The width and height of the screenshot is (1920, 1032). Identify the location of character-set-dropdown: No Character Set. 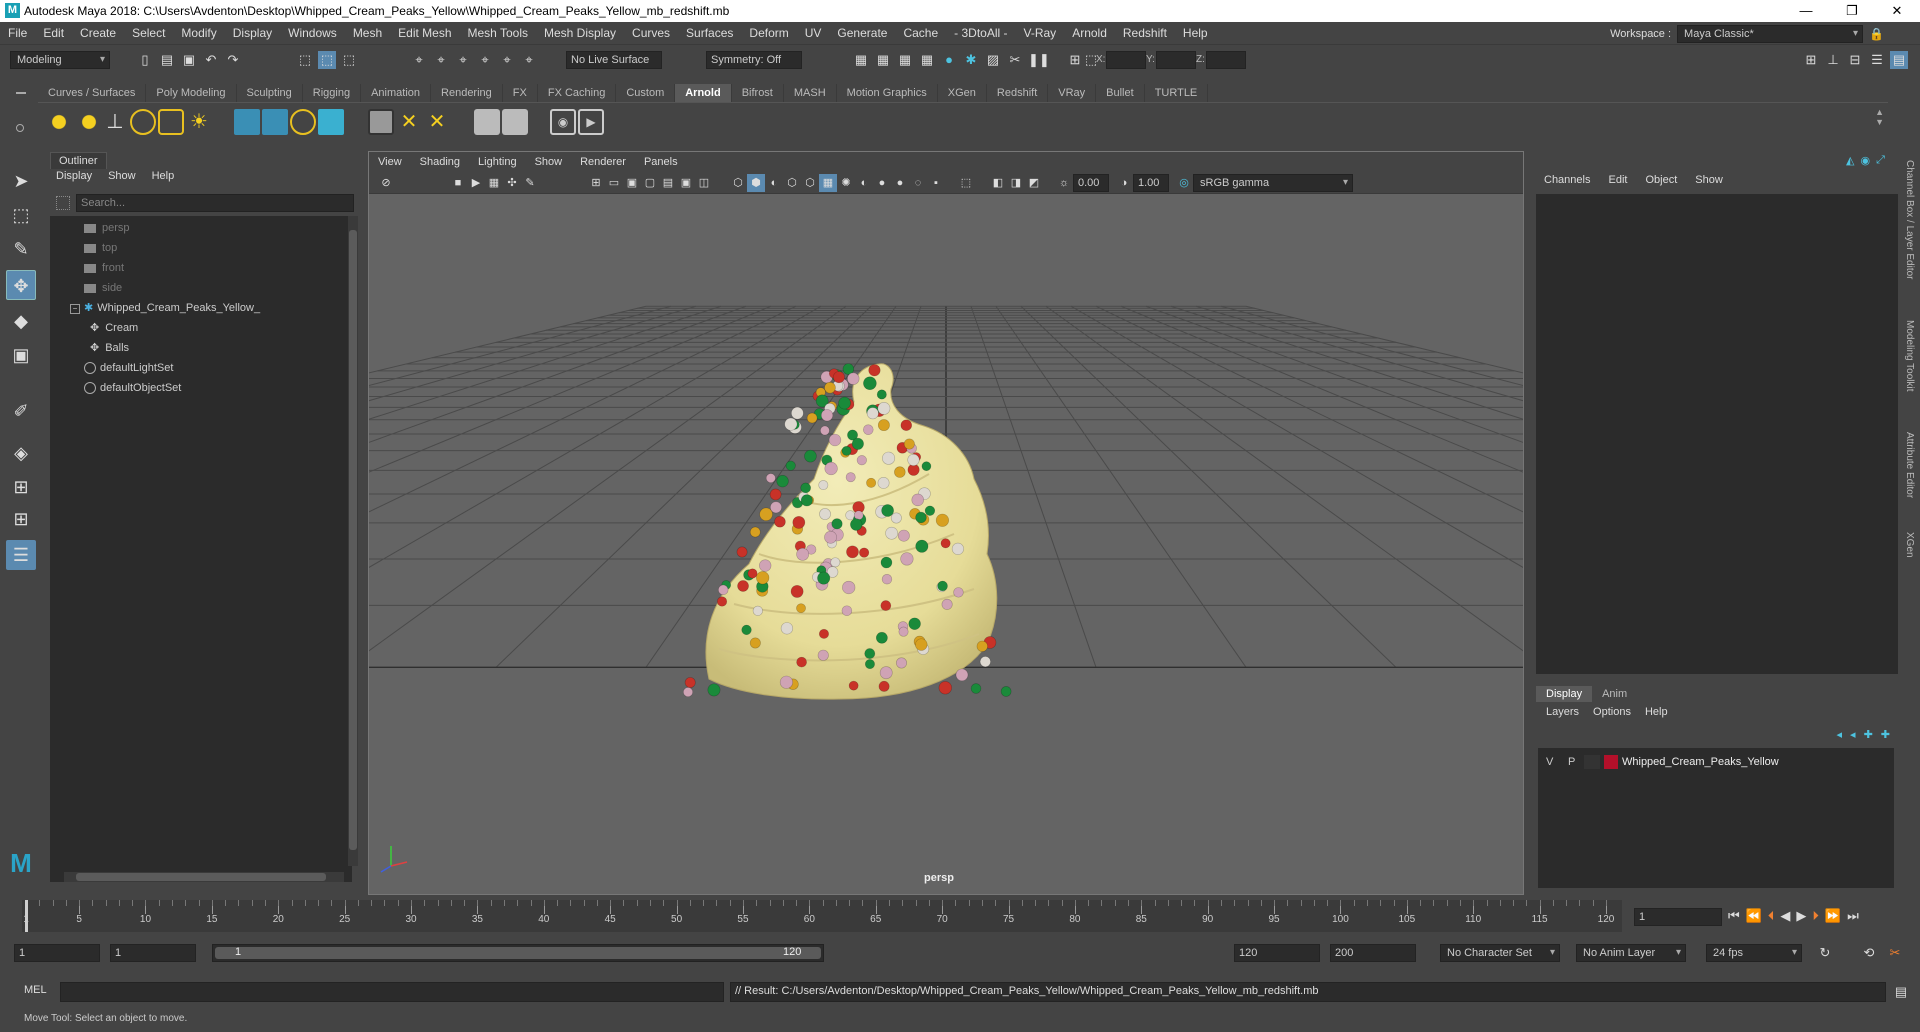
(1500, 953).